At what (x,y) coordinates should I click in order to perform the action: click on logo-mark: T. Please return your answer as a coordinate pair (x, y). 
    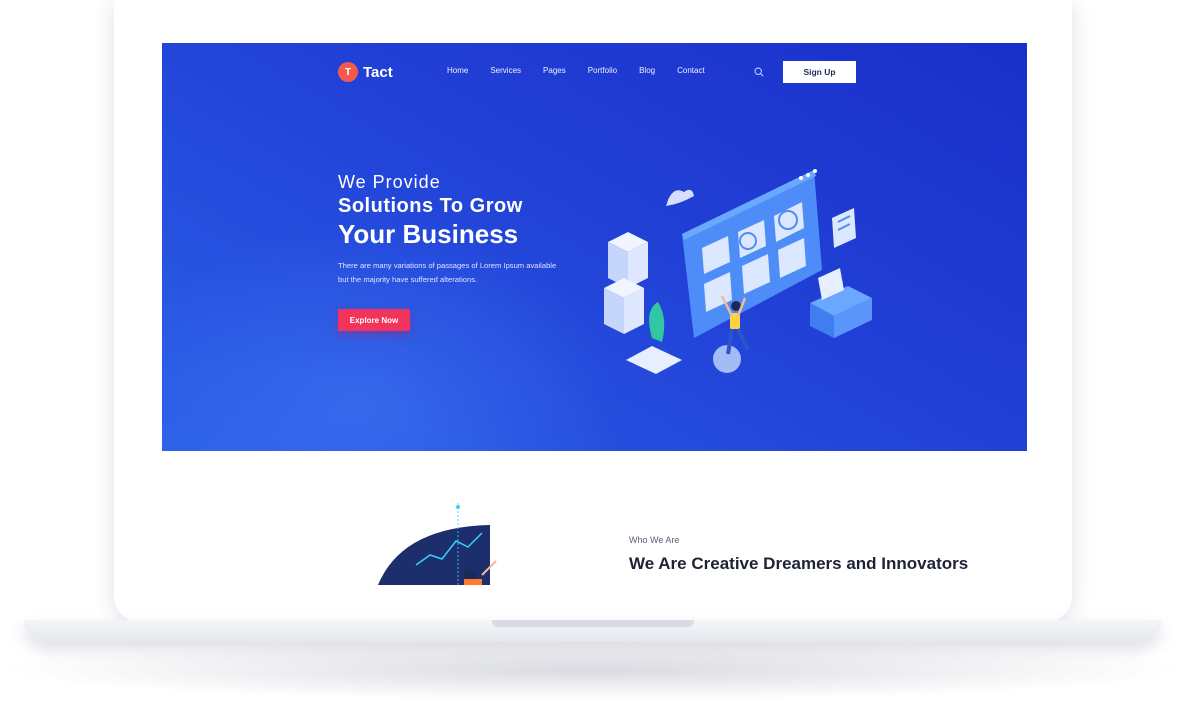
    Looking at the image, I should click on (348, 72).